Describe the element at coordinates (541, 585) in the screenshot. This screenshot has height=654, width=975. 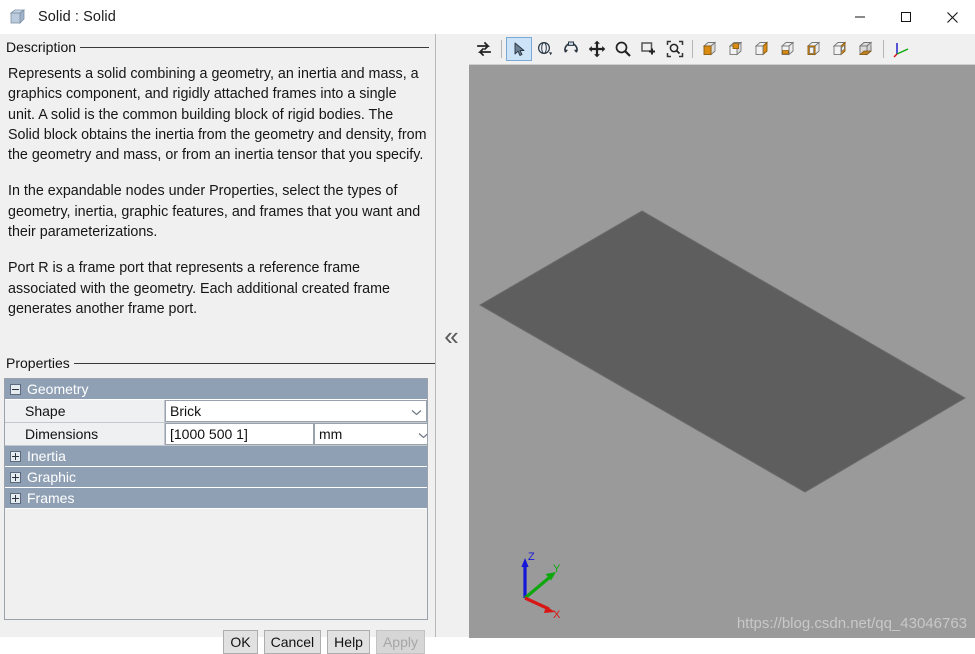
I see `axis-triad: Z Y X` at that location.